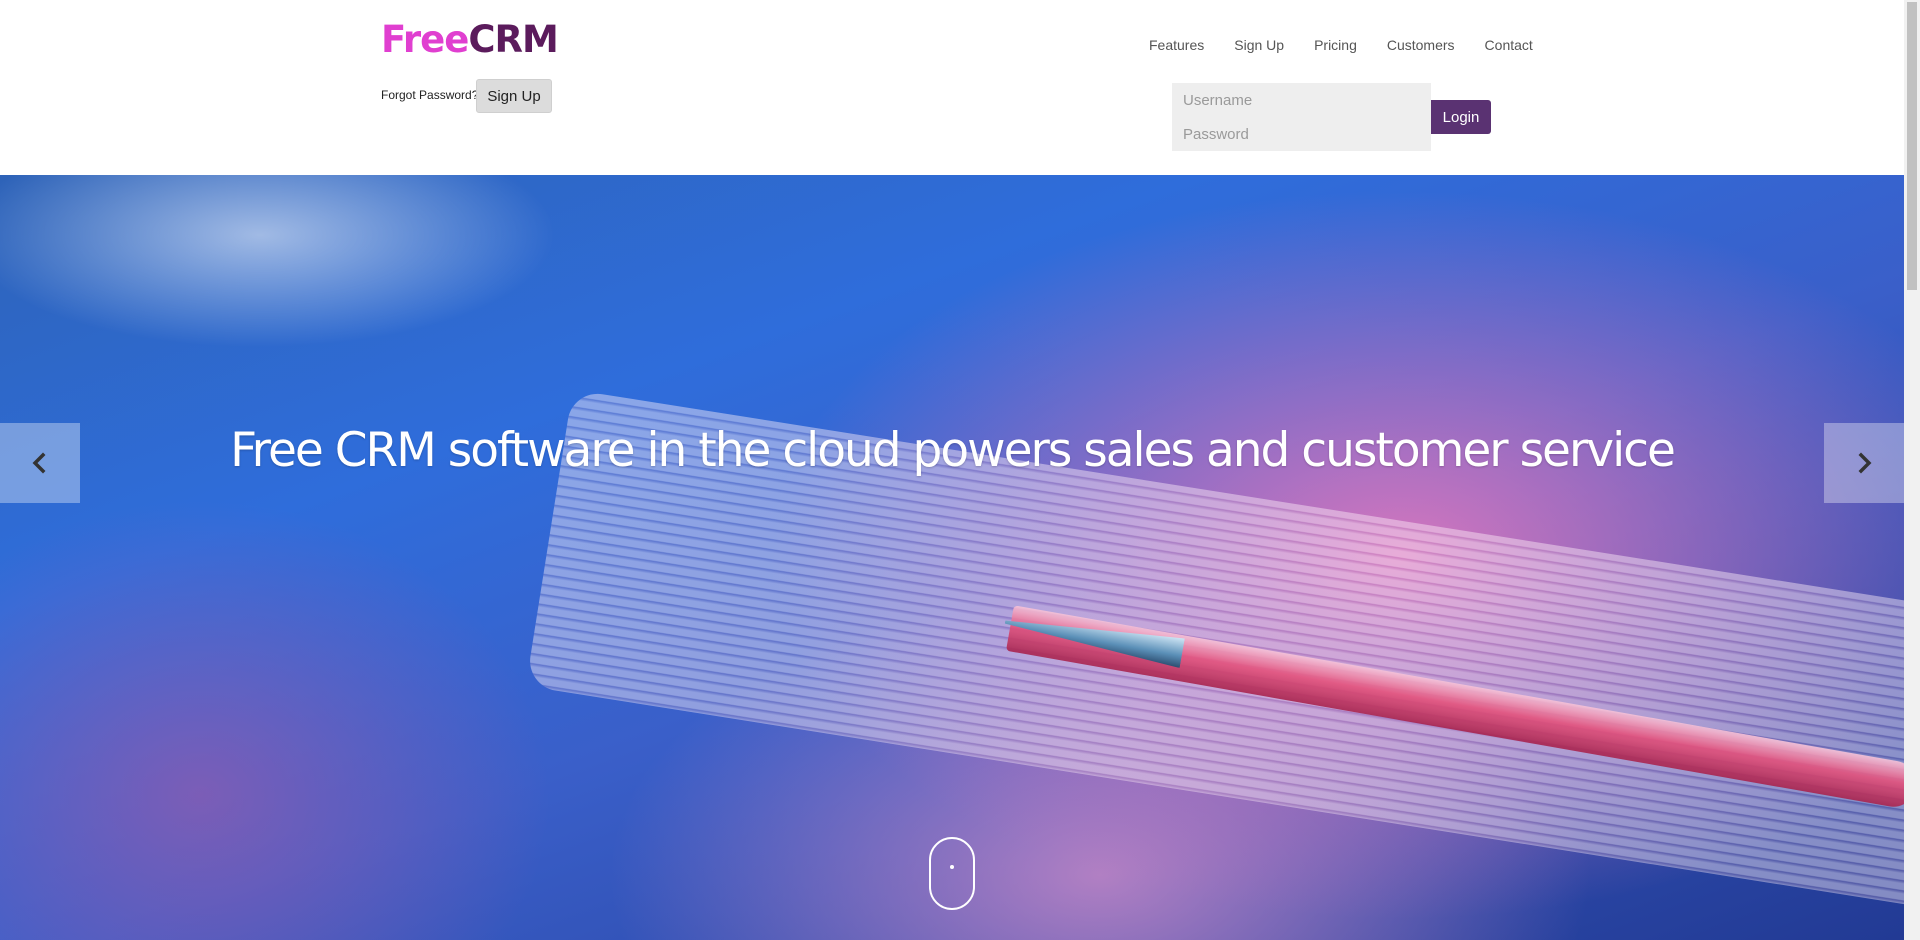  I want to click on scrollbar-thumb, so click(1912, 146).